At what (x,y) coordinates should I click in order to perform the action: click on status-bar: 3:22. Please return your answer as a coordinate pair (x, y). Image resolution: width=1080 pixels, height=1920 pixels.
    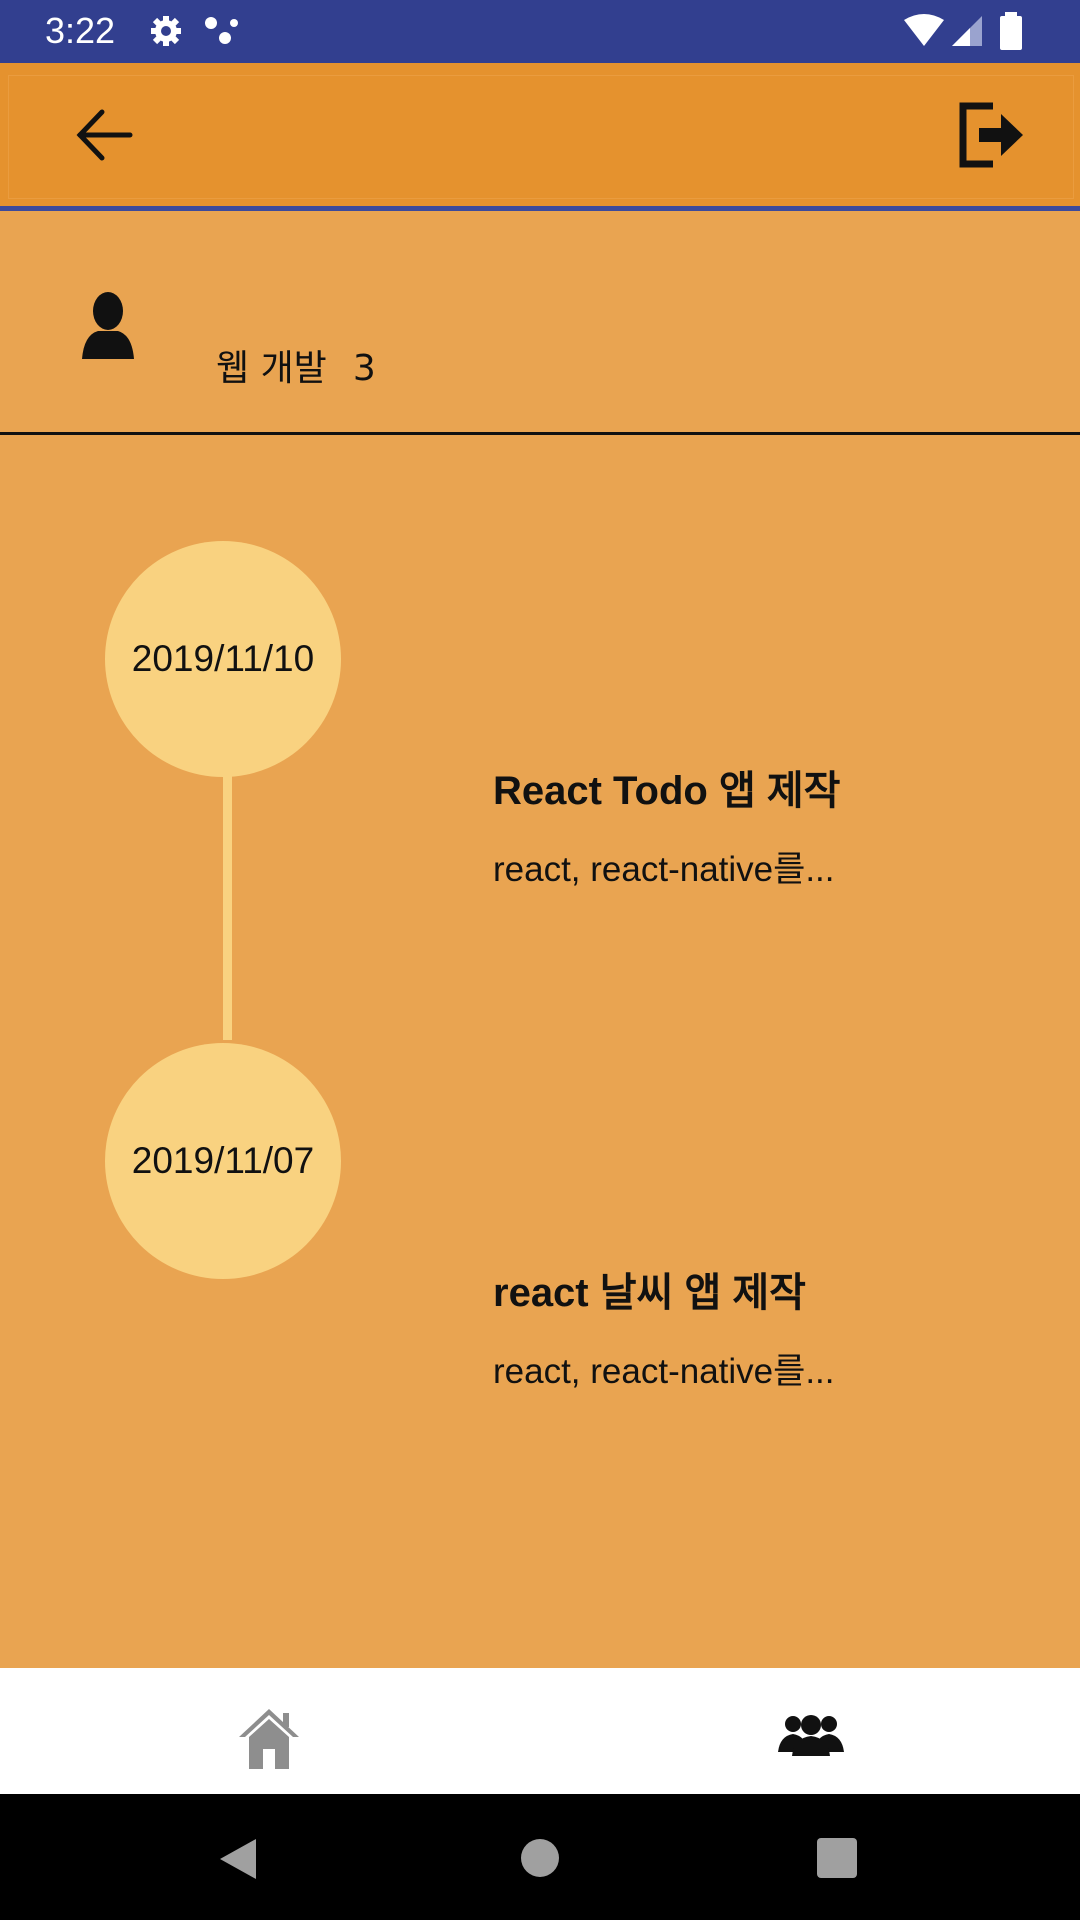
    Looking at the image, I should click on (540, 31).